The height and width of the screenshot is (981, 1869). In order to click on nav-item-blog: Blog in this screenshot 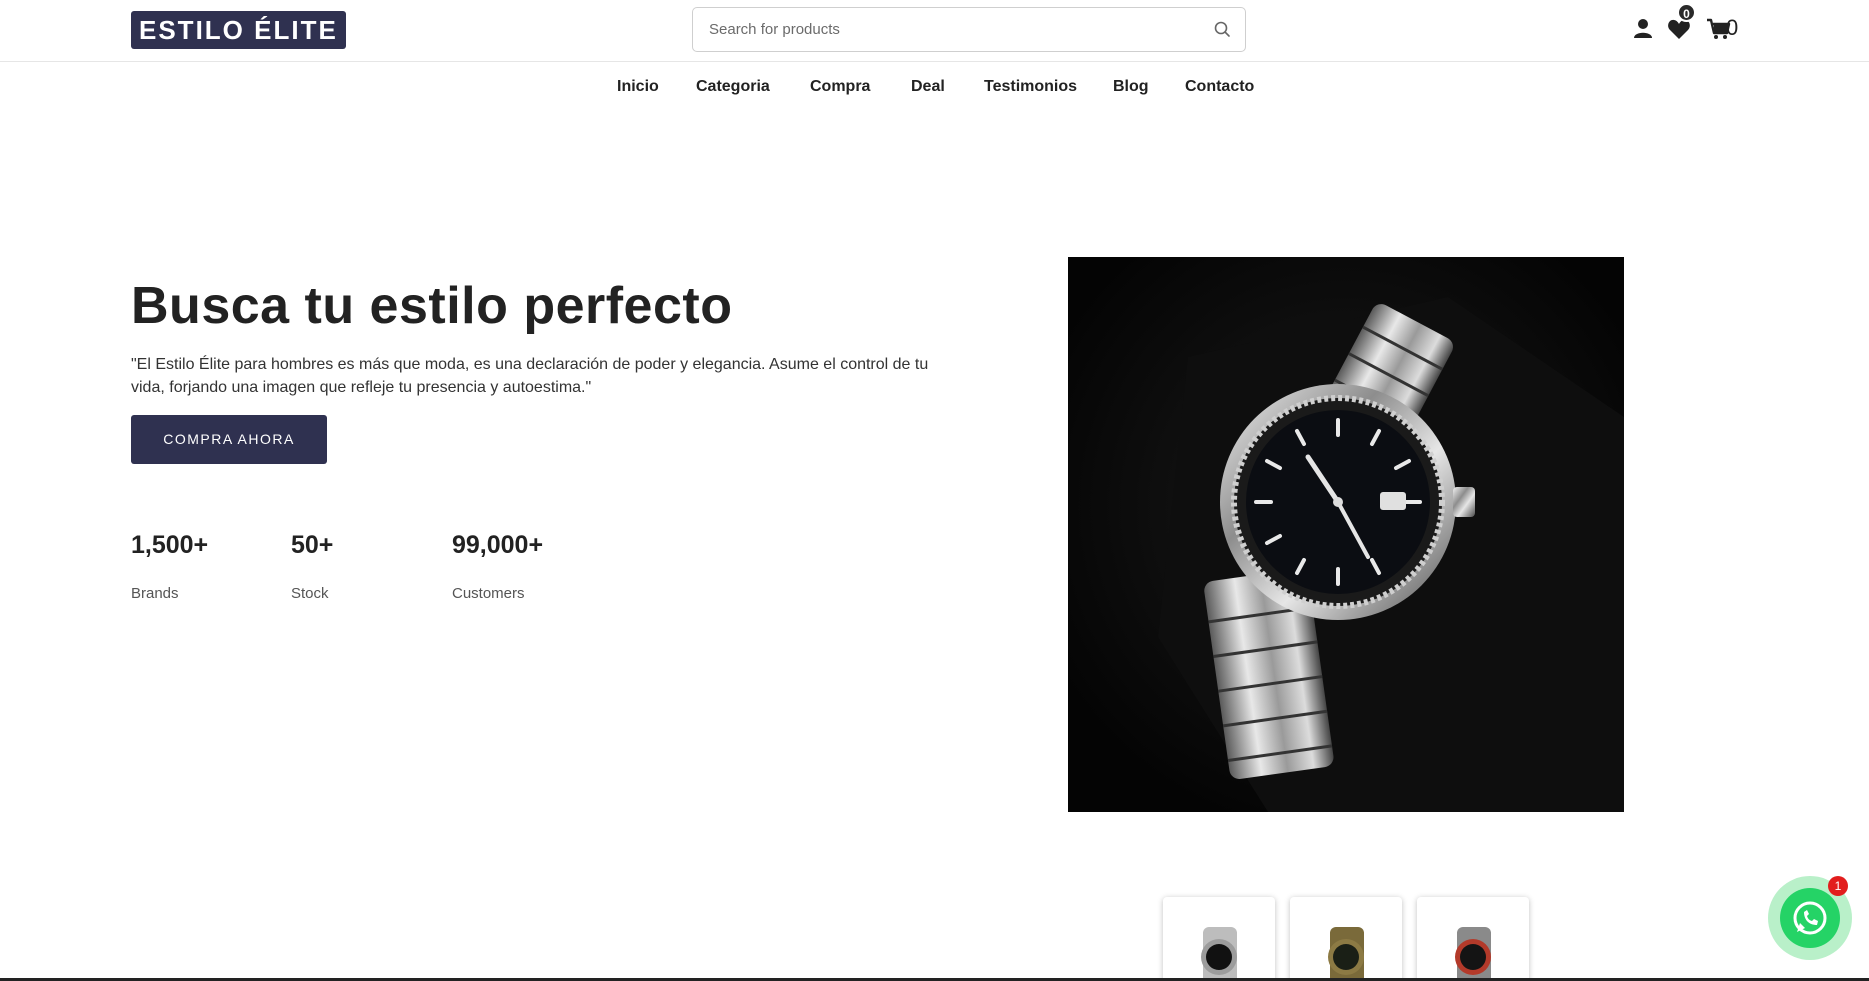, I will do `click(1131, 87)`.